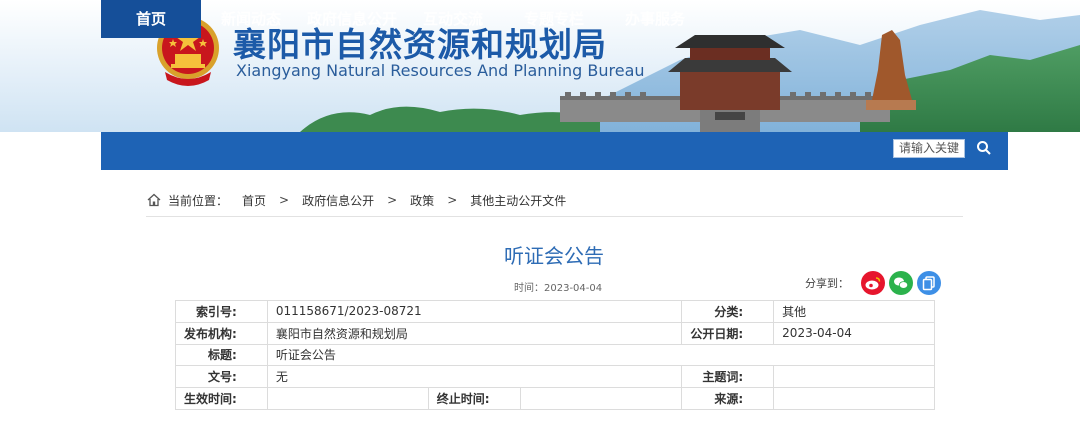  Describe the element at coordinates (728, 398) in the screenshot. I see `source-label: 来源:` at that location.